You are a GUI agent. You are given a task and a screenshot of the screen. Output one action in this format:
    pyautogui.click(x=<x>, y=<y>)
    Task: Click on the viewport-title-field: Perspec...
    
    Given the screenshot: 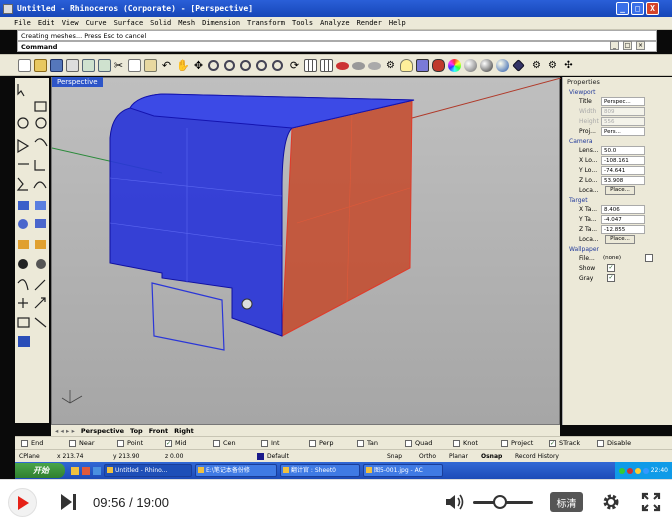 What is the action you would take?
    pyautogui.click(x=623, y=101)
    